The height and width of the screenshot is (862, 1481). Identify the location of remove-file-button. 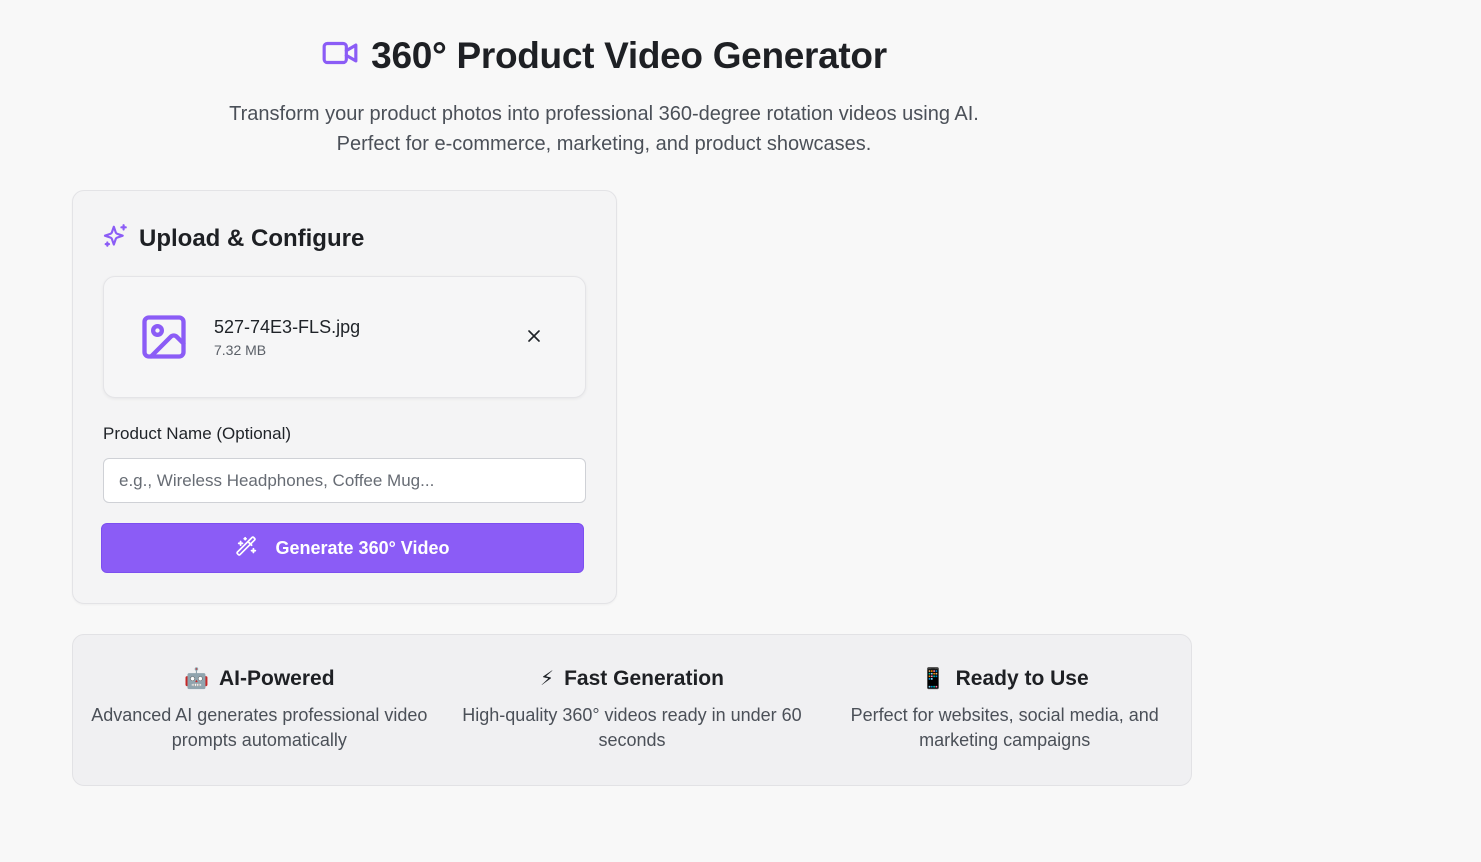
(534, 337).